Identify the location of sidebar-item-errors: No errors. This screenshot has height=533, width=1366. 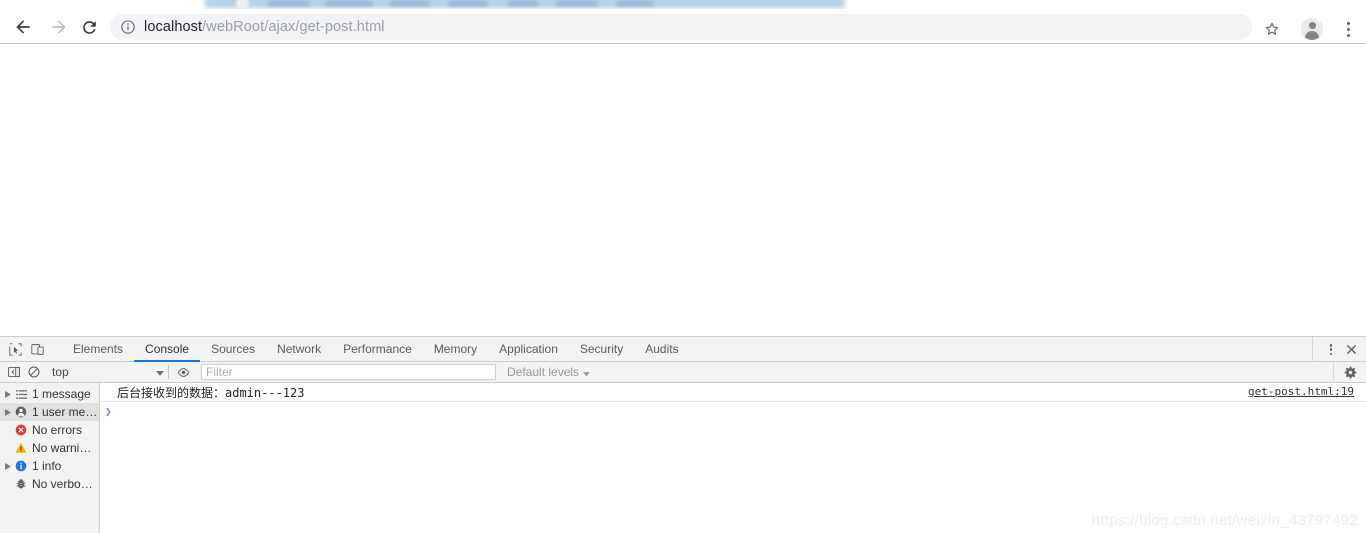
(49, 430).